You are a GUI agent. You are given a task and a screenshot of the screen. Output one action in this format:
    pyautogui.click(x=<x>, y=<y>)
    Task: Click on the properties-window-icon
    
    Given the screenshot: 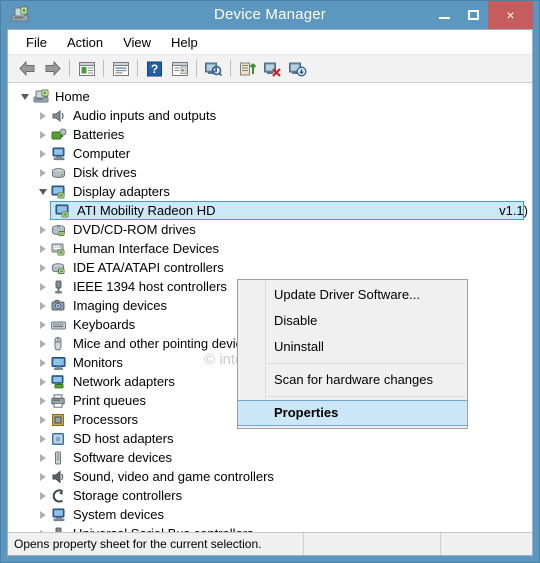 What is the action you would take?
    pyautogui.click(x=120, y=68)
    